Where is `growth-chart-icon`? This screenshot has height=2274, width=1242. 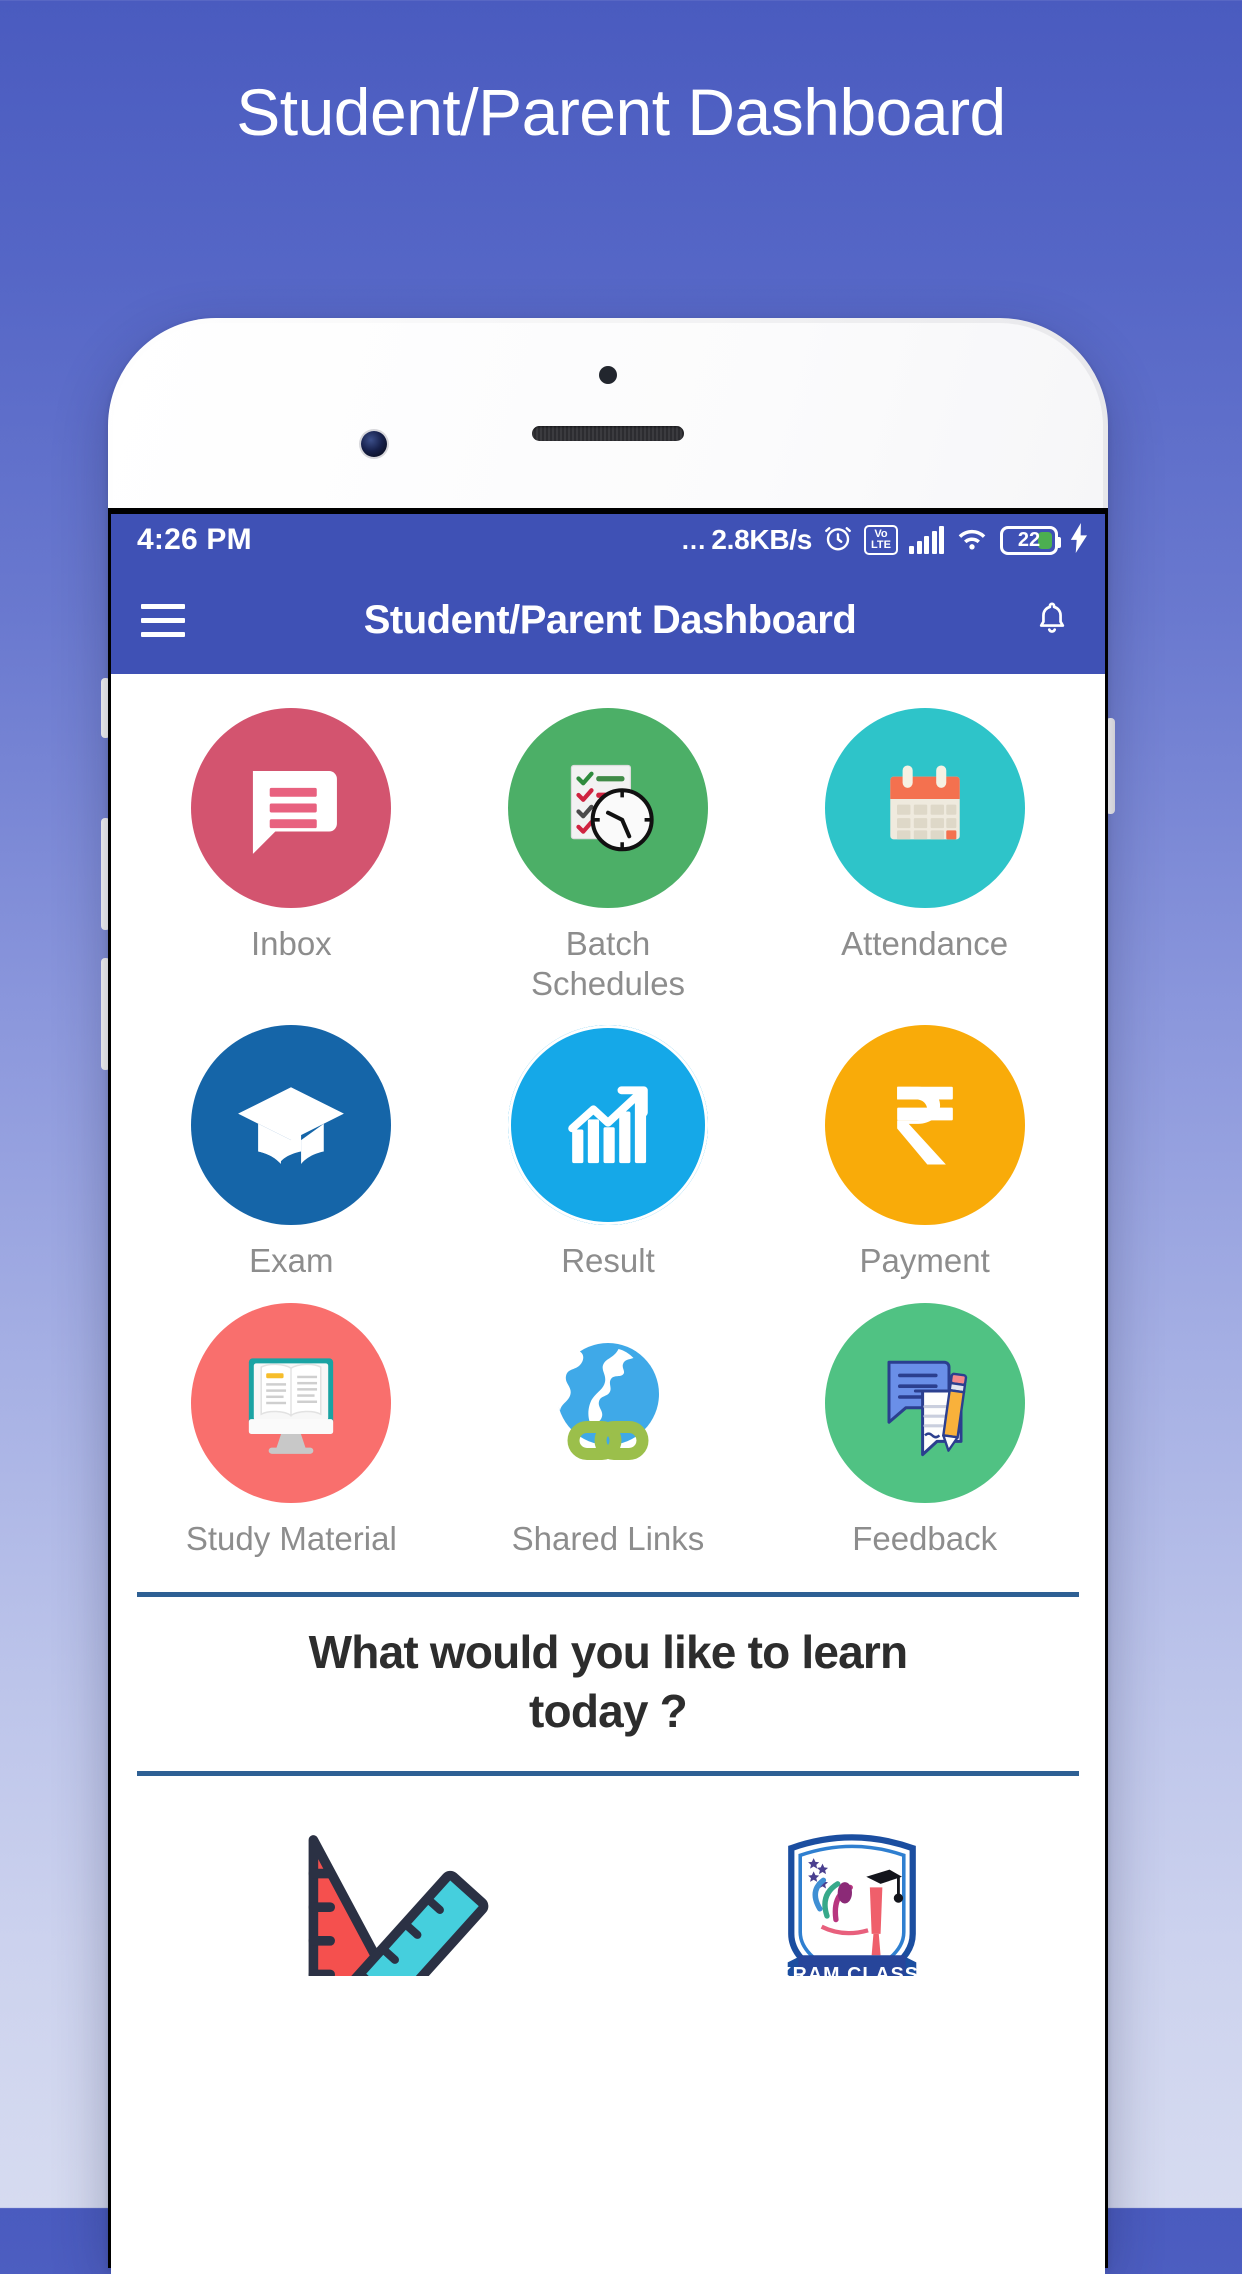
growth-chart-icon is located at coordinates (607, 1125).